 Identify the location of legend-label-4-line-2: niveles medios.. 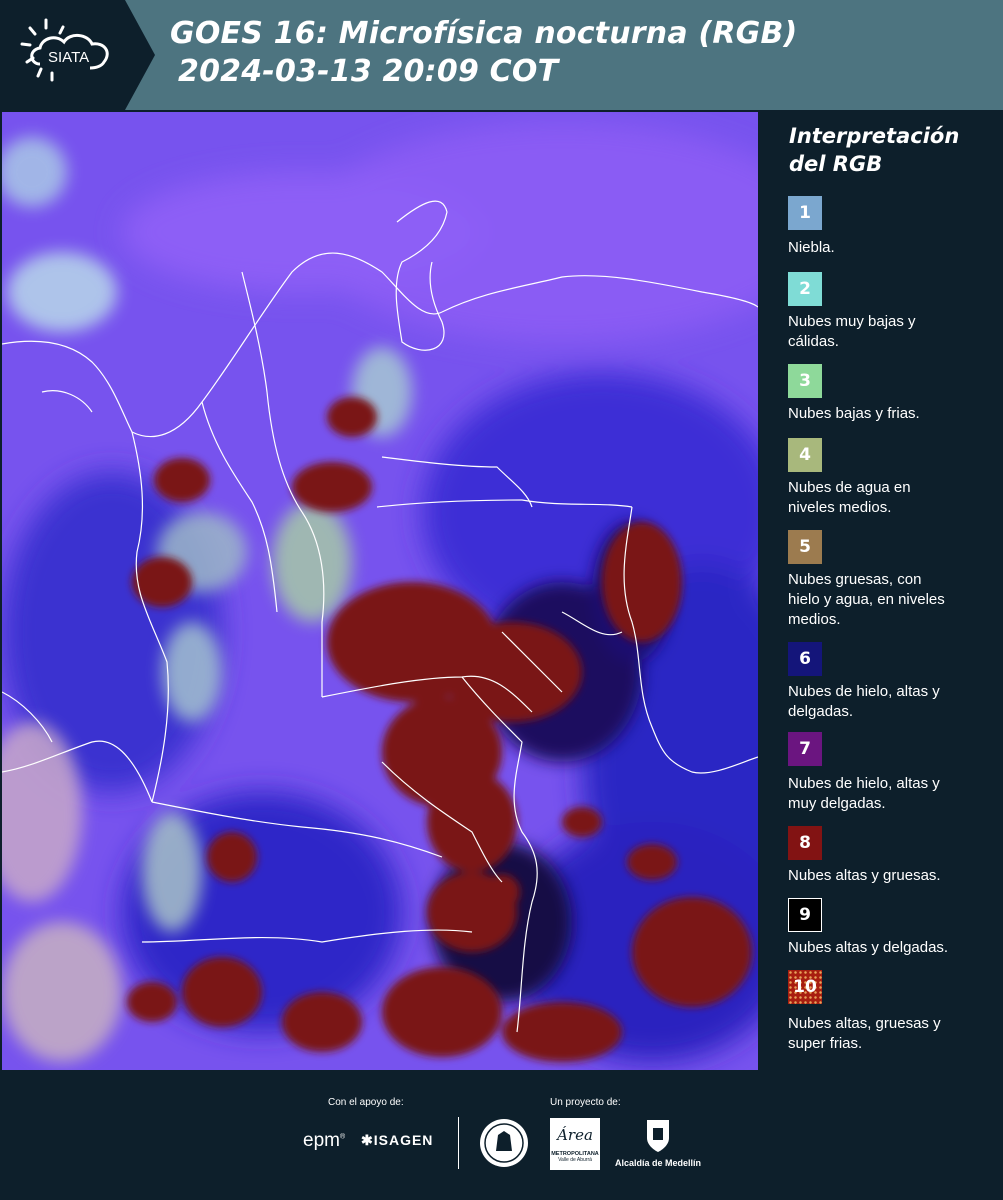
(840, 507).